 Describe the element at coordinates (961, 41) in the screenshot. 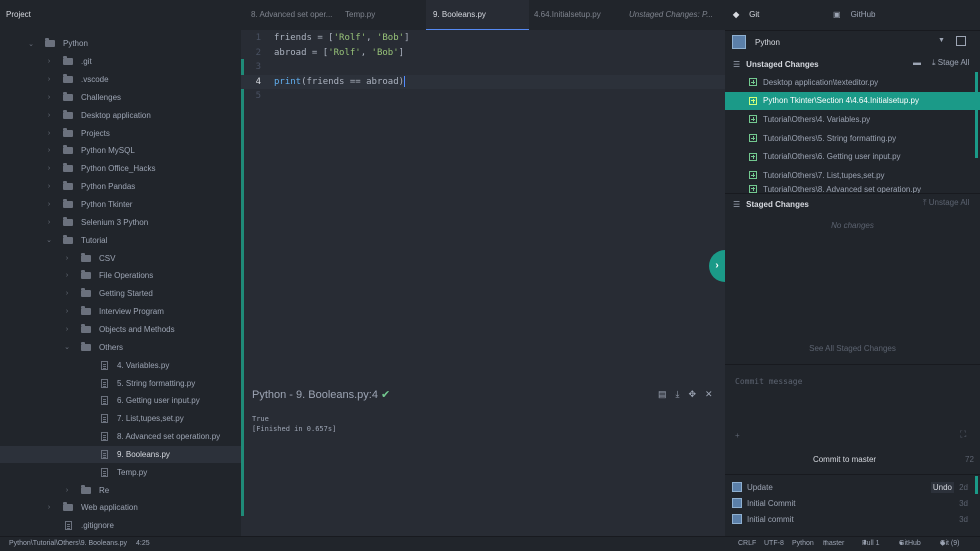

I see `new-repo-icon` at that location.